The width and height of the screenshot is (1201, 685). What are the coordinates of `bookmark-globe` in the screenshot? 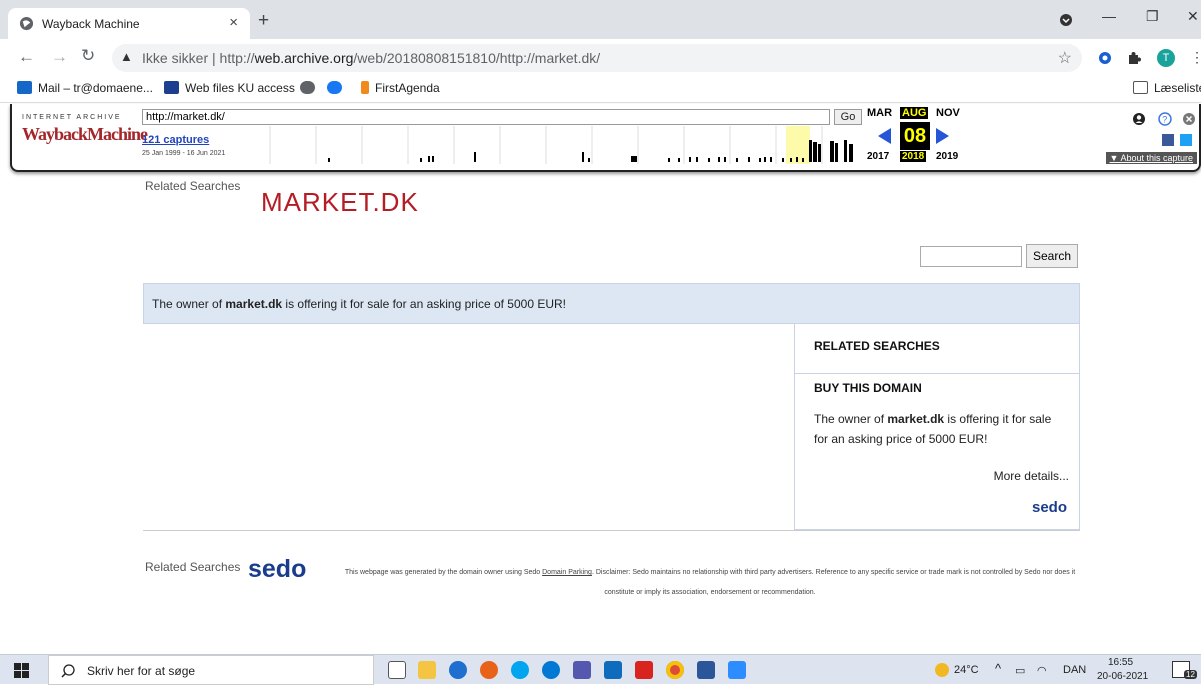 It's located at (310, 88).